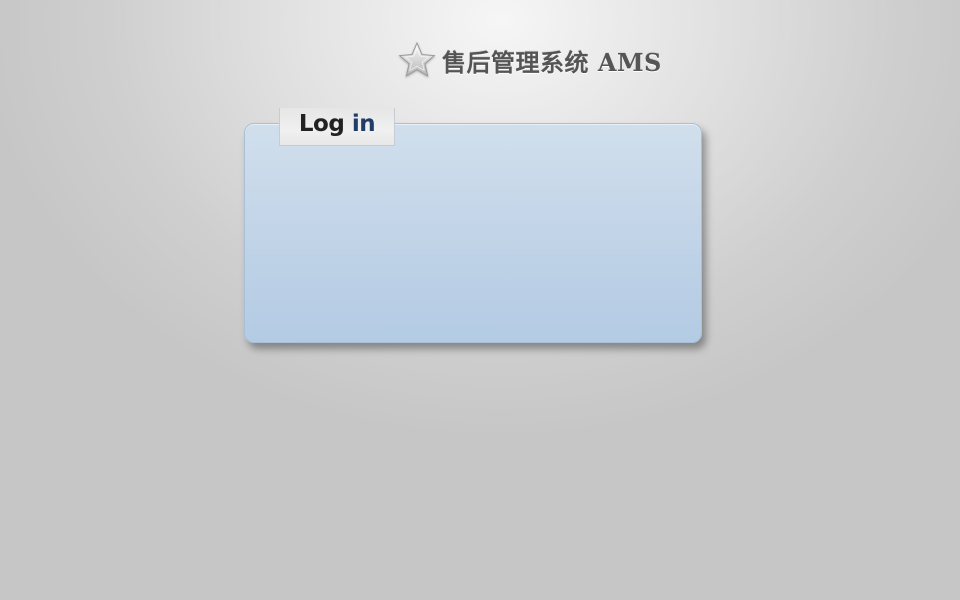 The width and height of the screenshot is (960, 600). Describe the element at coordinates (363, 123) in the screenshot. I see `login-tab-label-in: in` at that location.